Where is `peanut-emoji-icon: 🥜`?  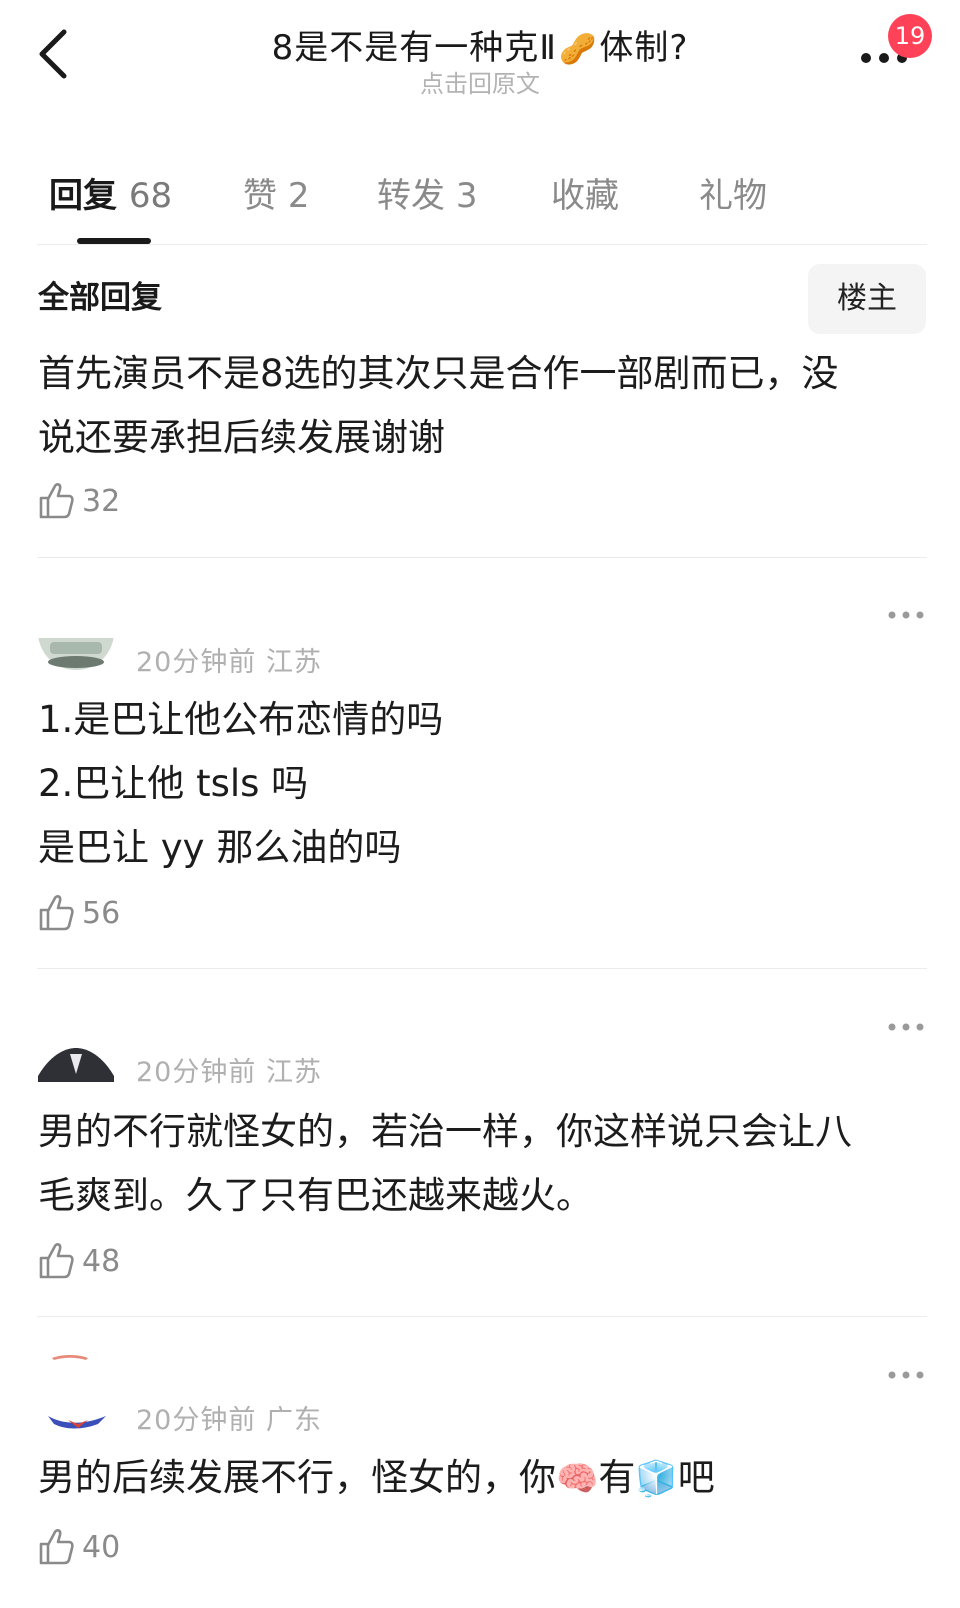 peanut-emoji-icon: 🥜 is located at coordinates (578, 49).